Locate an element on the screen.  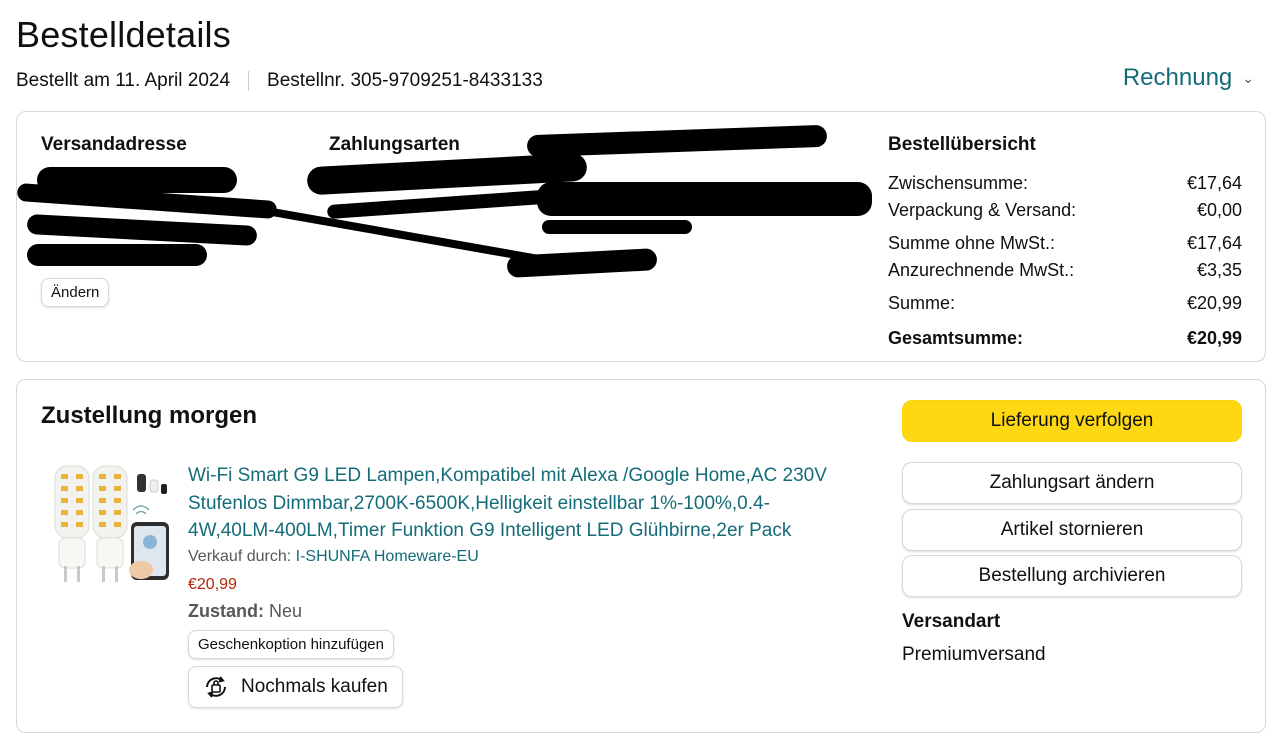
summary-label: Gesamtsumme: is located at coordinates (956, 338).